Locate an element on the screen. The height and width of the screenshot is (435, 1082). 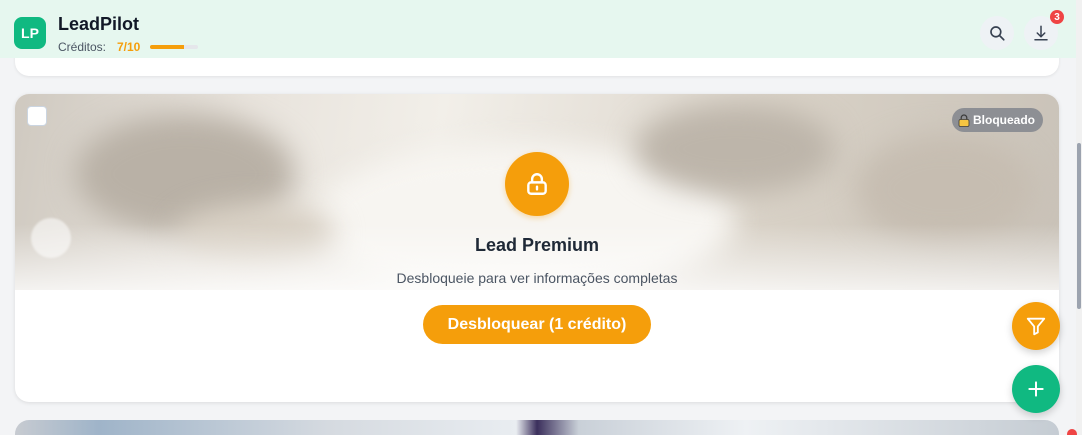
premium-lock-indicator is located at coordinates (537, 184).